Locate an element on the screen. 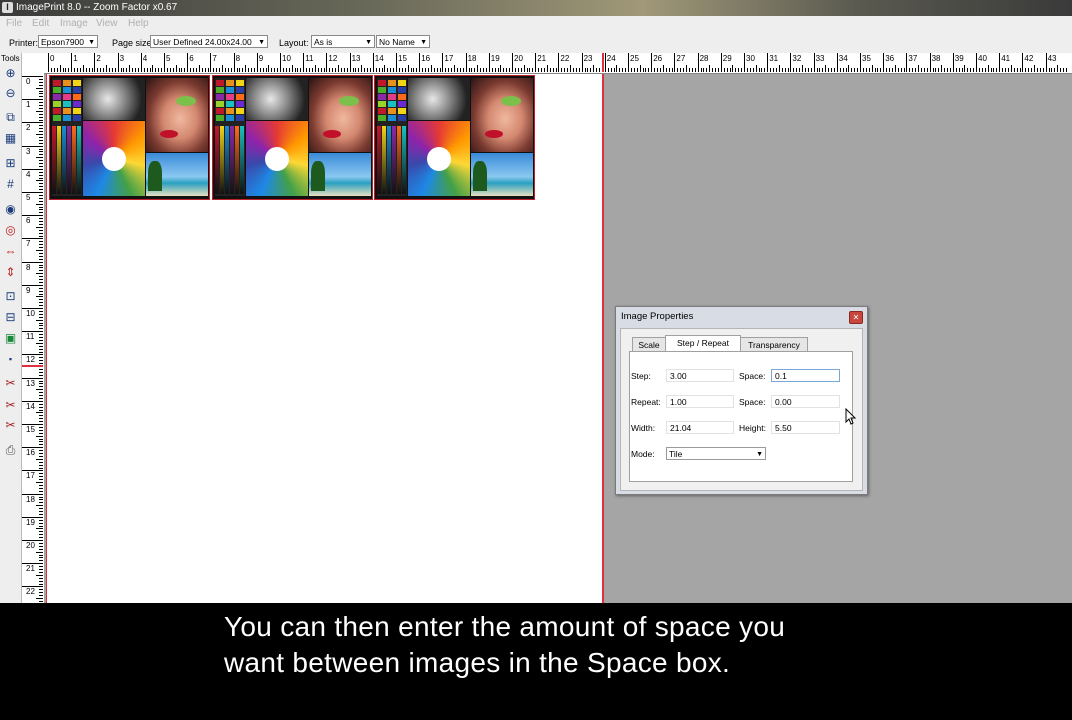 Image resolution: width=1072 pixels, height=720 pixels. printer-select: Epson7900 ▼ is located at coordinates (68, 41).